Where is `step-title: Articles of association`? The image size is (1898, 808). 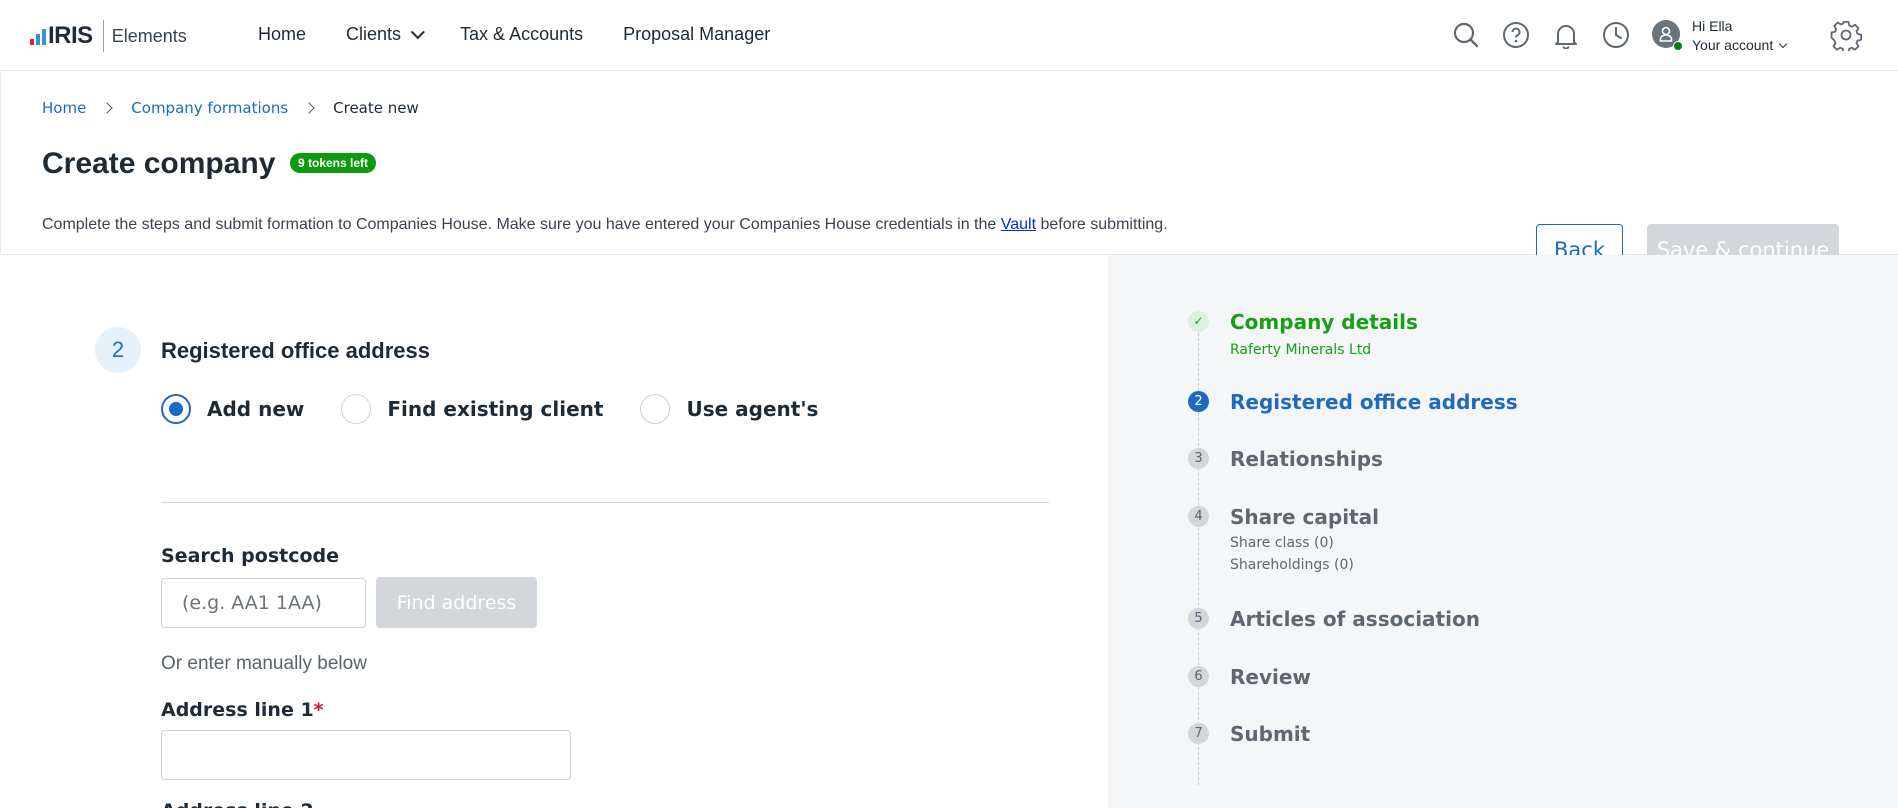 step-title: Articles of association is located at coordinates (1355, 619).